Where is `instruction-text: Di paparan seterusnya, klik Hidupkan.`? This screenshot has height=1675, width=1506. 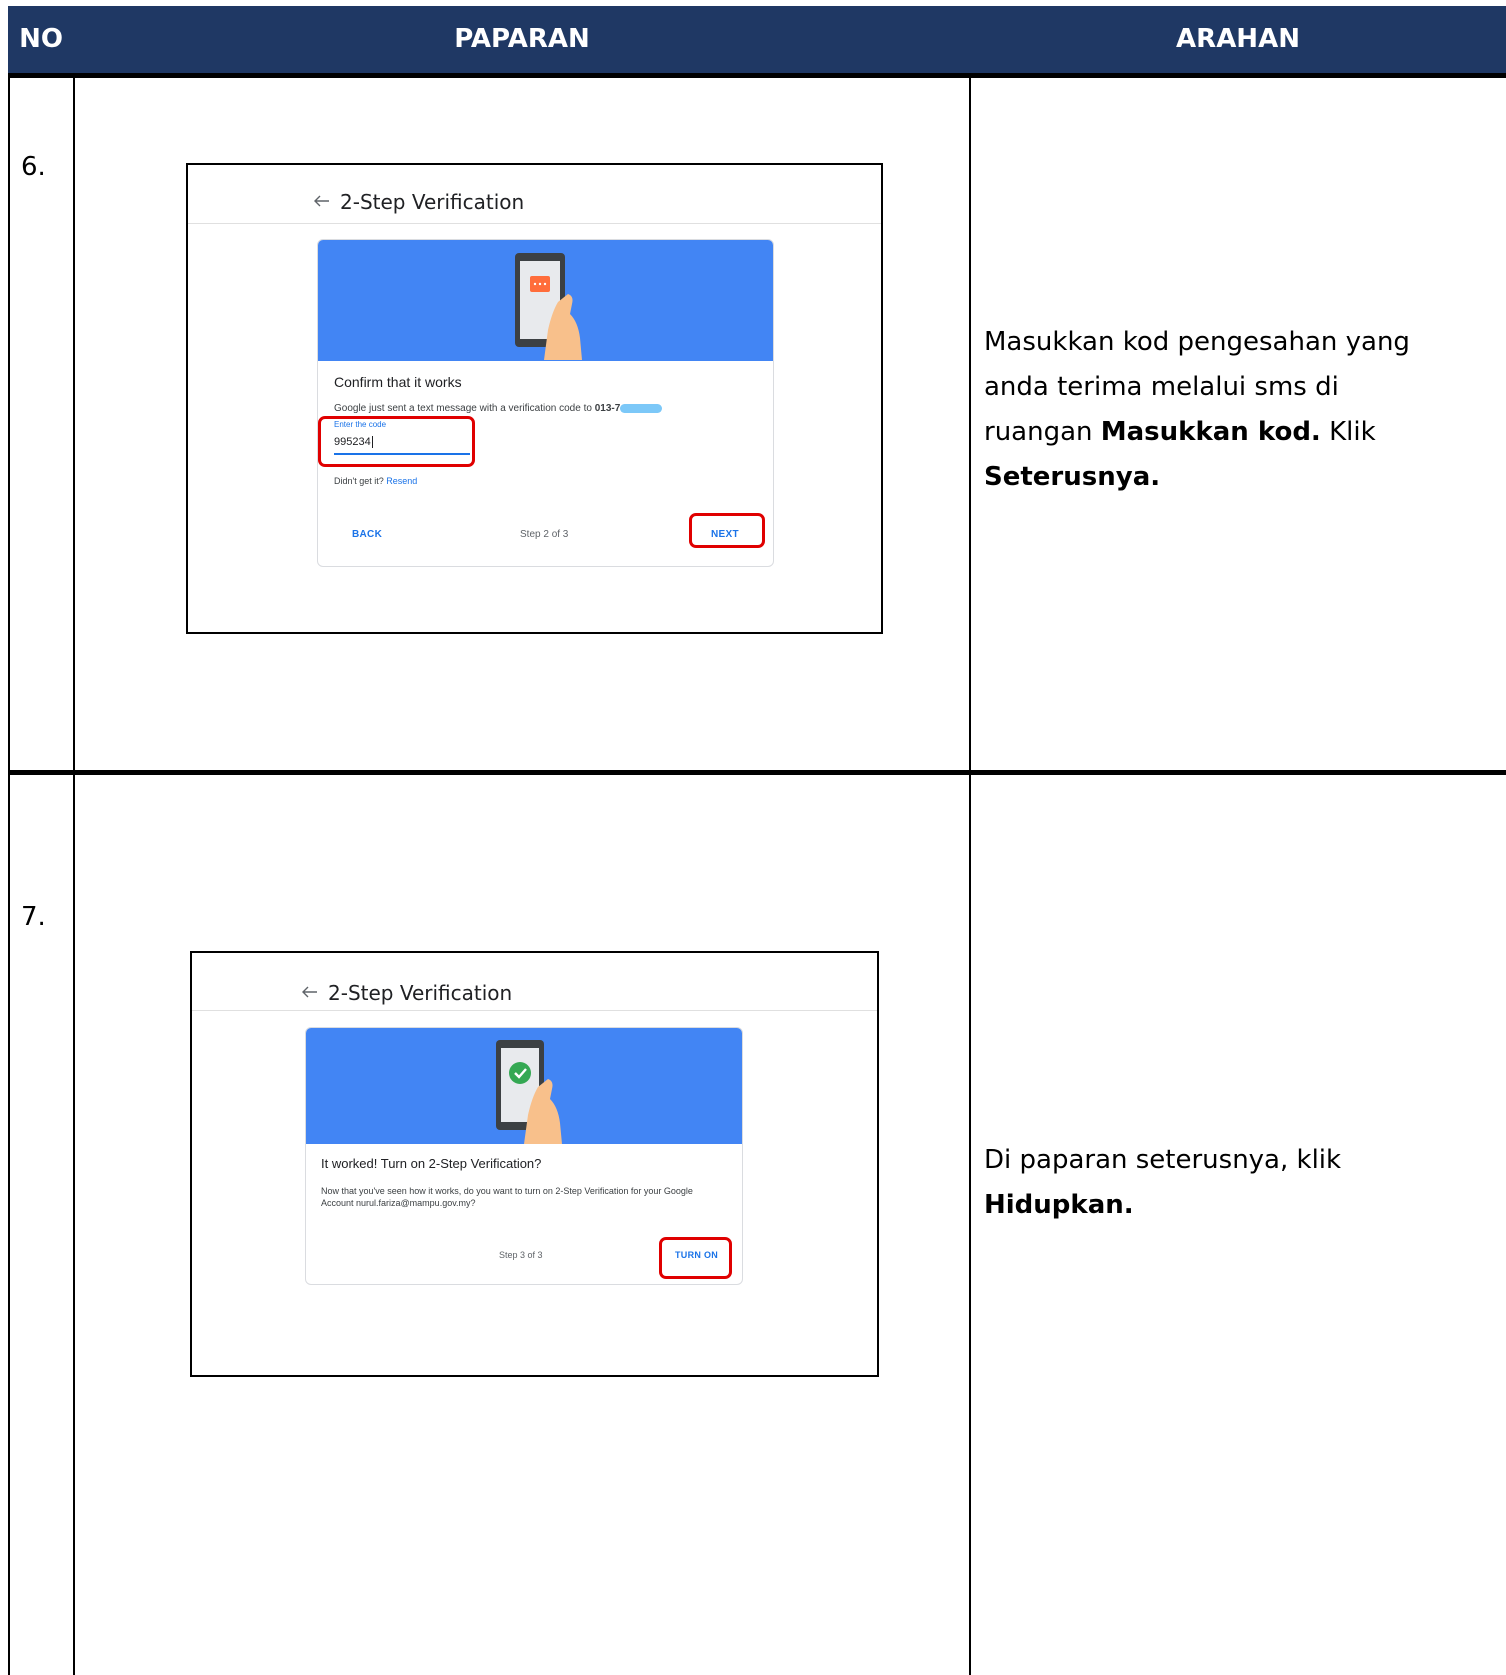 instruction-text: Di paparan seterusnya, klik Hidupkan. is located at coordinates (1163, 1182).